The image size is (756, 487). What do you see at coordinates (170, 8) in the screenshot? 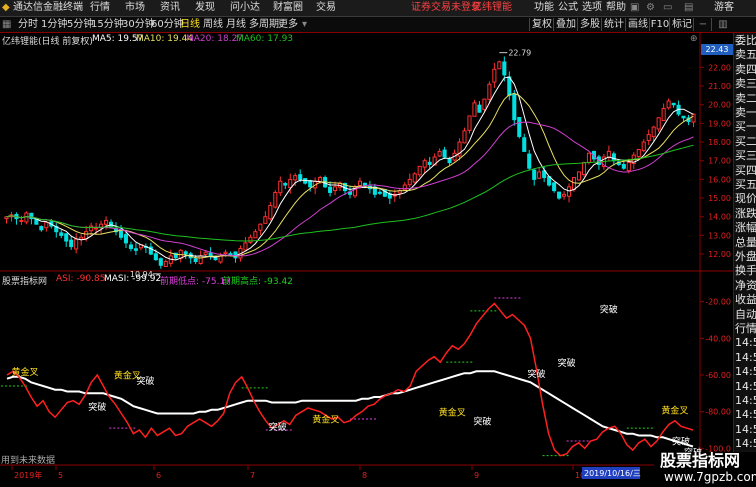
I see `menu-zixun: 资讯` at bounding box center [170, 8].